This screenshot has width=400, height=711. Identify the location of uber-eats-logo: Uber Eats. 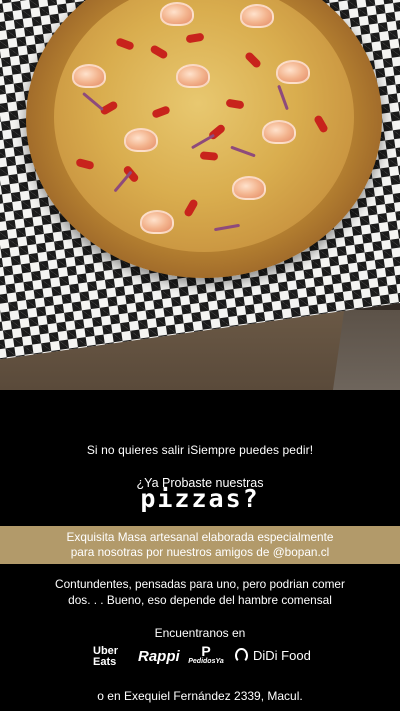
(105, 657).